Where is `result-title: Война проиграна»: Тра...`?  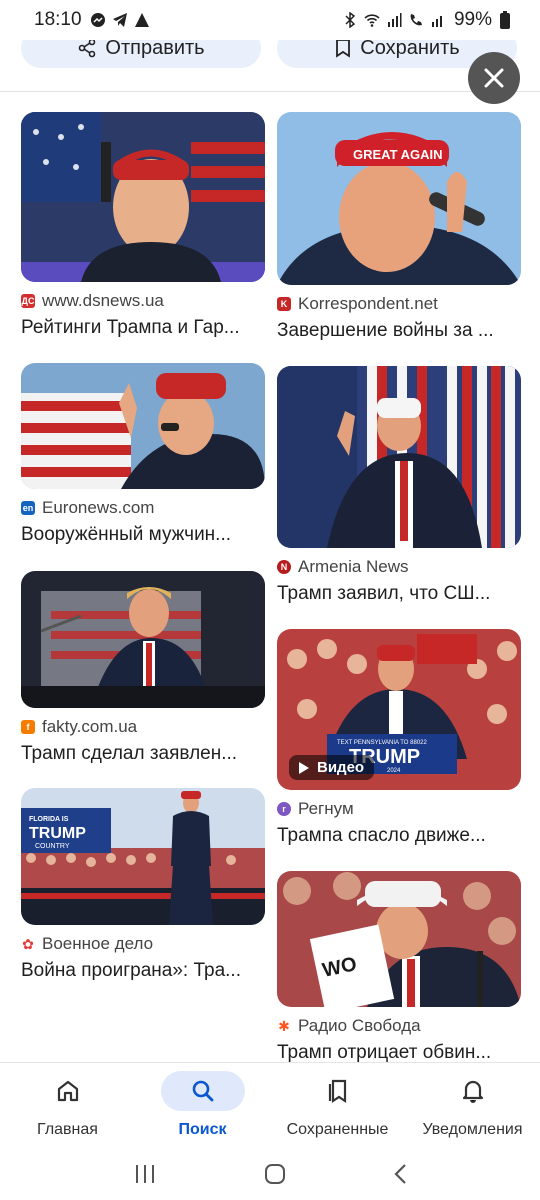 result-title: Война проиграна»: Тра... is located at coordinates (143, 971).